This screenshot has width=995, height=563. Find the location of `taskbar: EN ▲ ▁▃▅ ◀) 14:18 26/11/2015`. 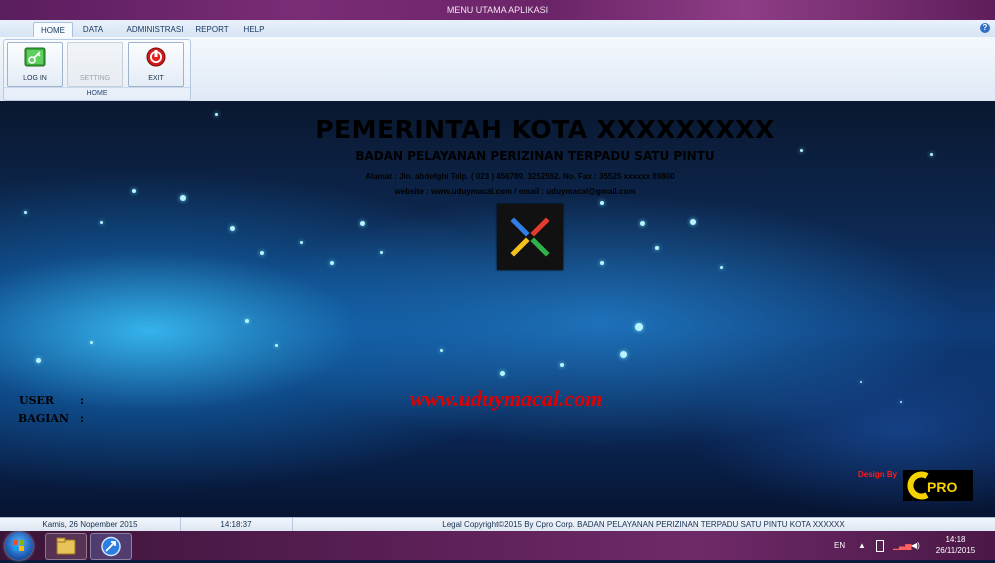

taskbar: EN ▲ ▁▃▅ ◀) 14:18 26/11/2015 is located at coordinates (497, 545).